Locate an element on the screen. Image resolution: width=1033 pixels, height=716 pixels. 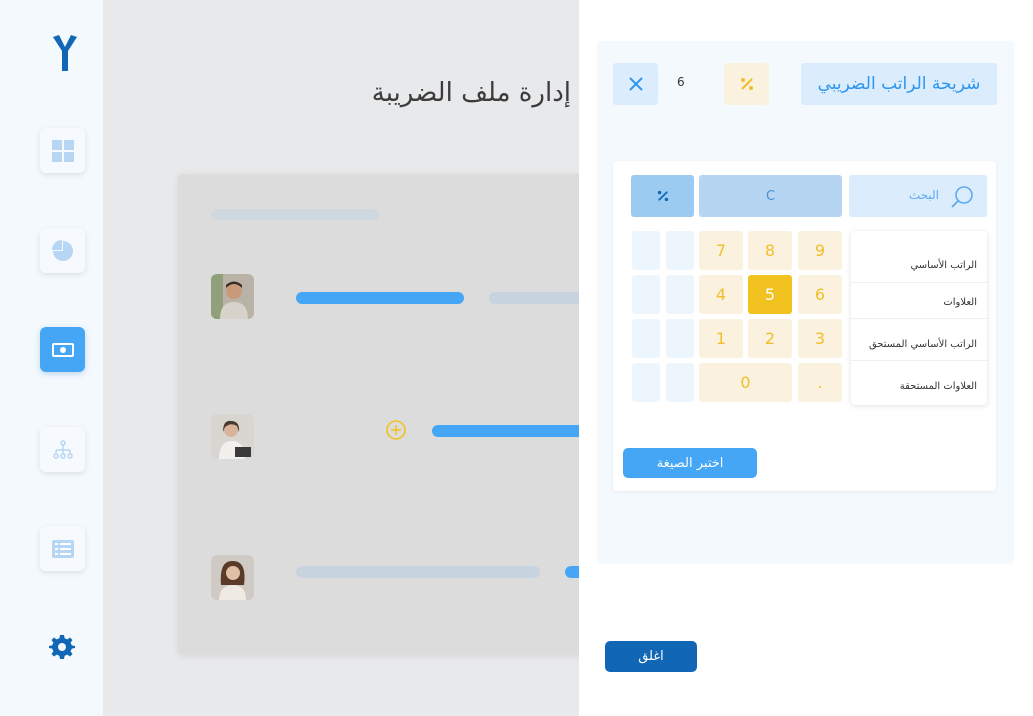
clear-button: C is located at coordinates (770, 196).